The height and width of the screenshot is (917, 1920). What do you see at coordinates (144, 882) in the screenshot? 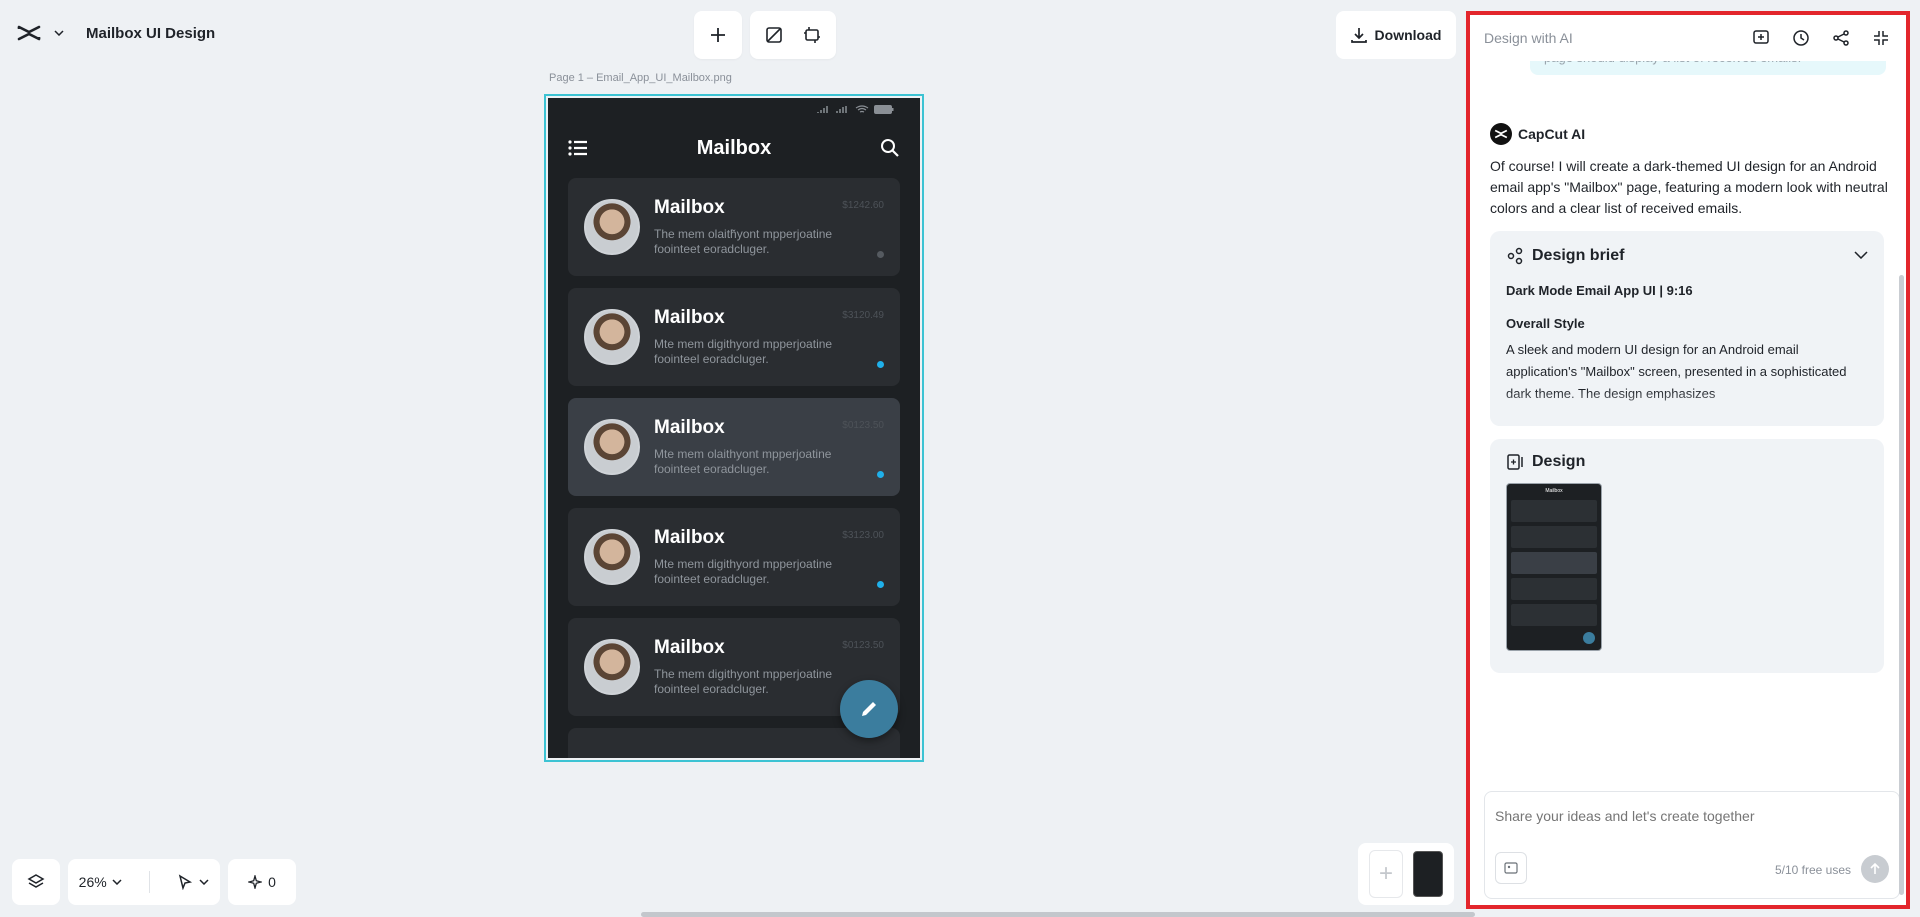
I see `zoom-controls: 26%` at bounding box center [144, 882].